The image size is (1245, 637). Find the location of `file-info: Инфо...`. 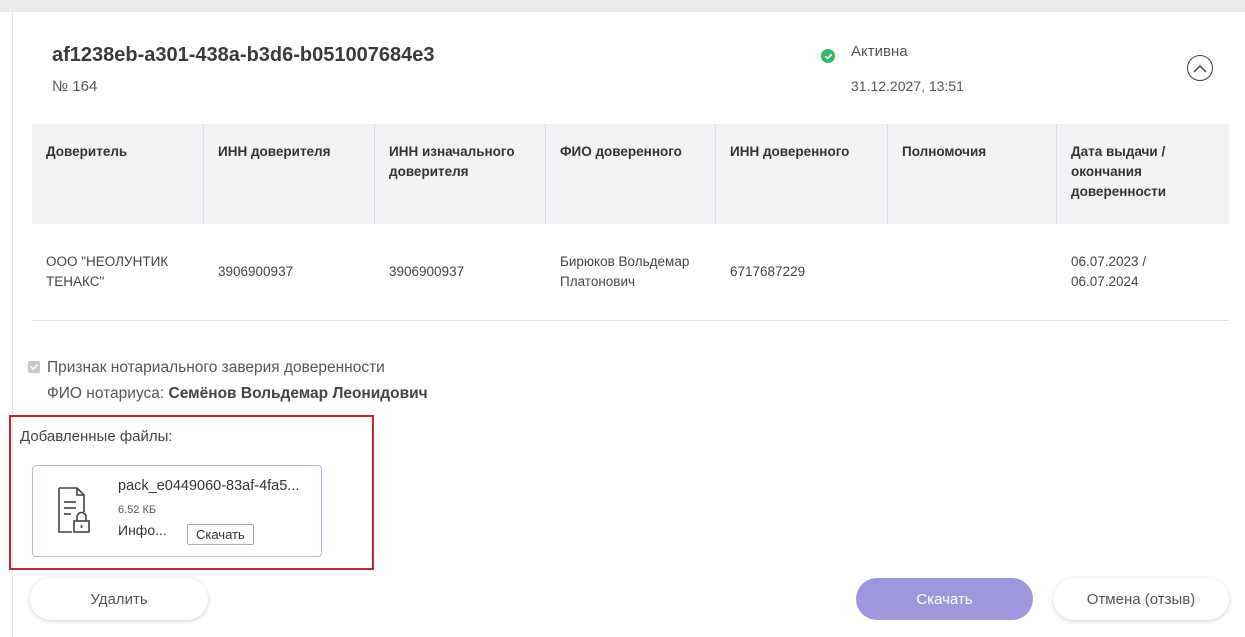

file-info: Инфо... is located at coordinates (142, 530).